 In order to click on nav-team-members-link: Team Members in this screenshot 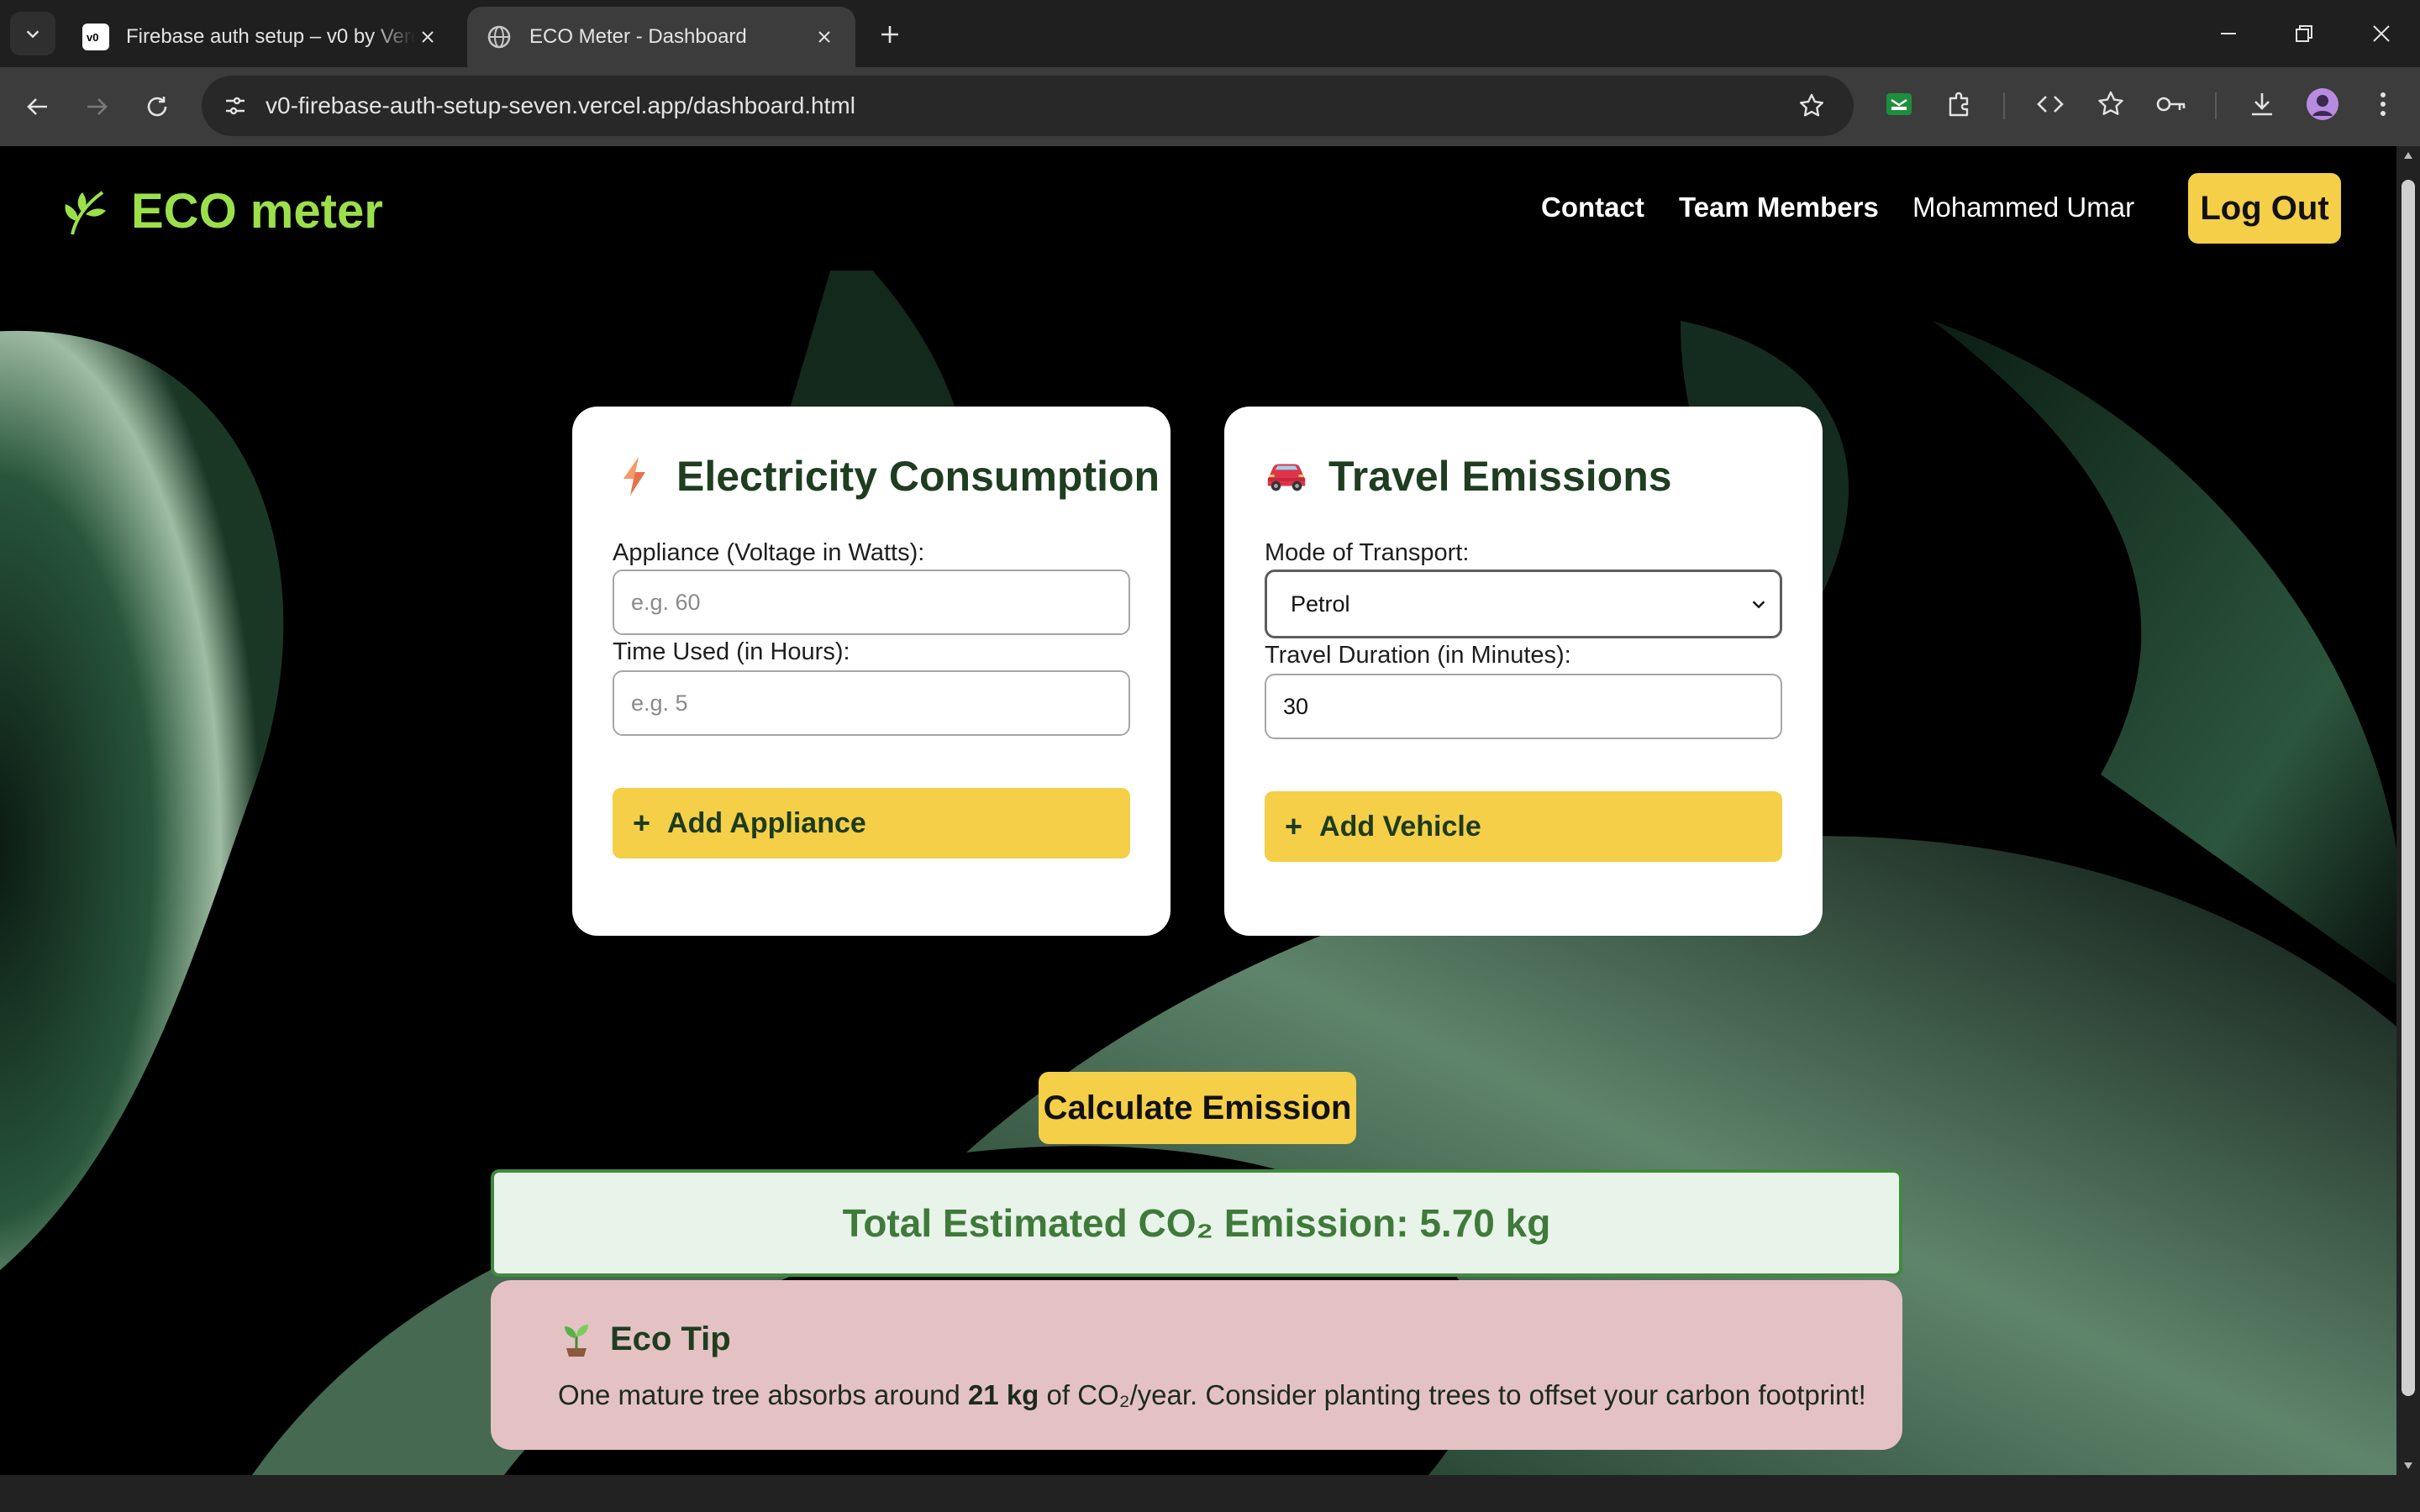, I will do `click(1779, 207)`.